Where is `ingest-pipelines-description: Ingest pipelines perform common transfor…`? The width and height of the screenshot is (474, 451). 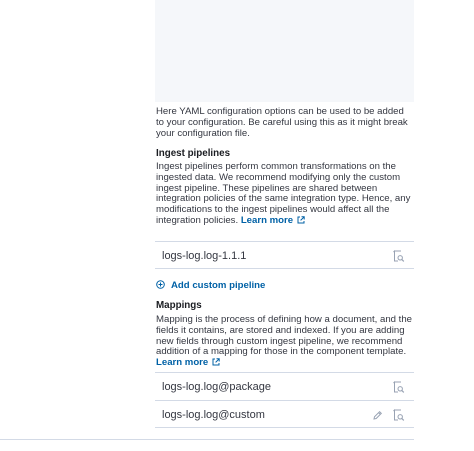
ingest-pipelines-description: Ingest pipelines perform common transfor… is located at coordinates (285, 194).